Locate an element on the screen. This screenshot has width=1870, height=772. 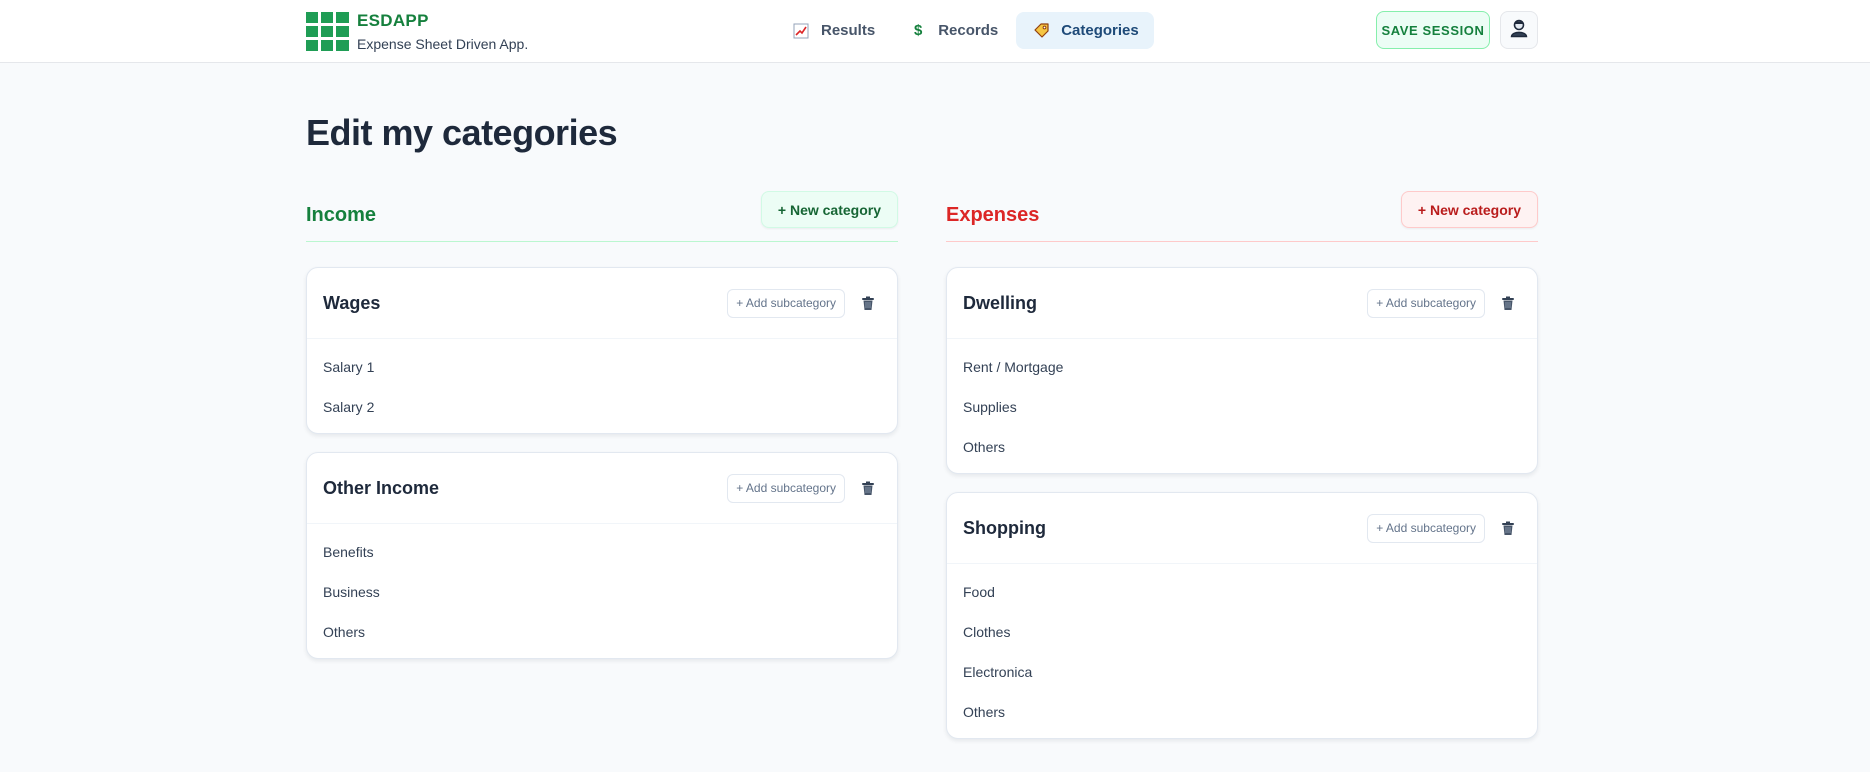
nav-results: Results is located at coordinates (833, 30).